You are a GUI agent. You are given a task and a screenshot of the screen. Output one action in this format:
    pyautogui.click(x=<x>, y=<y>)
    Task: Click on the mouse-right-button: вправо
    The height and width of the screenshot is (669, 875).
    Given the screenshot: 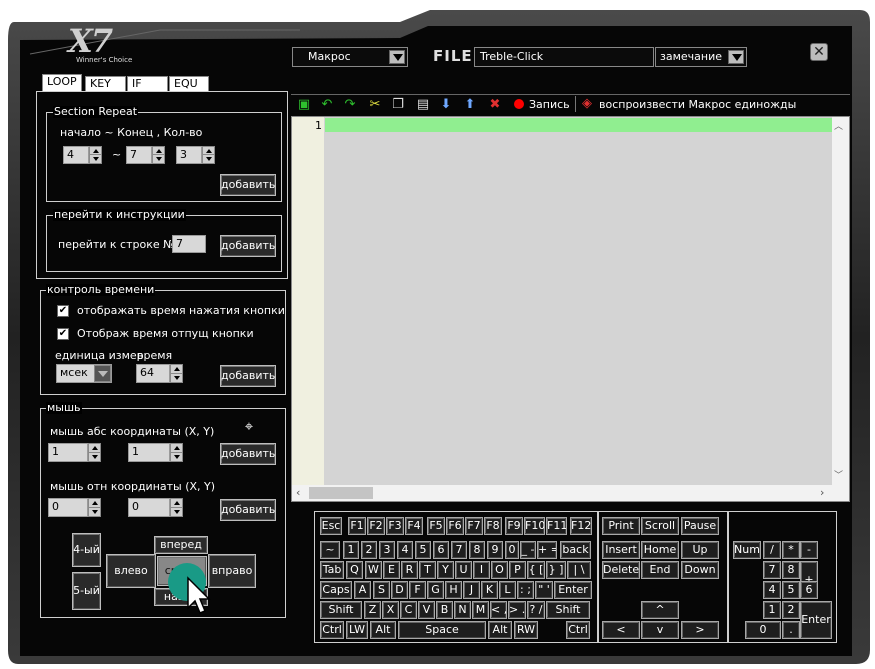 What is the action you would take?
    pyautogui.click(x=232, y=571)
    